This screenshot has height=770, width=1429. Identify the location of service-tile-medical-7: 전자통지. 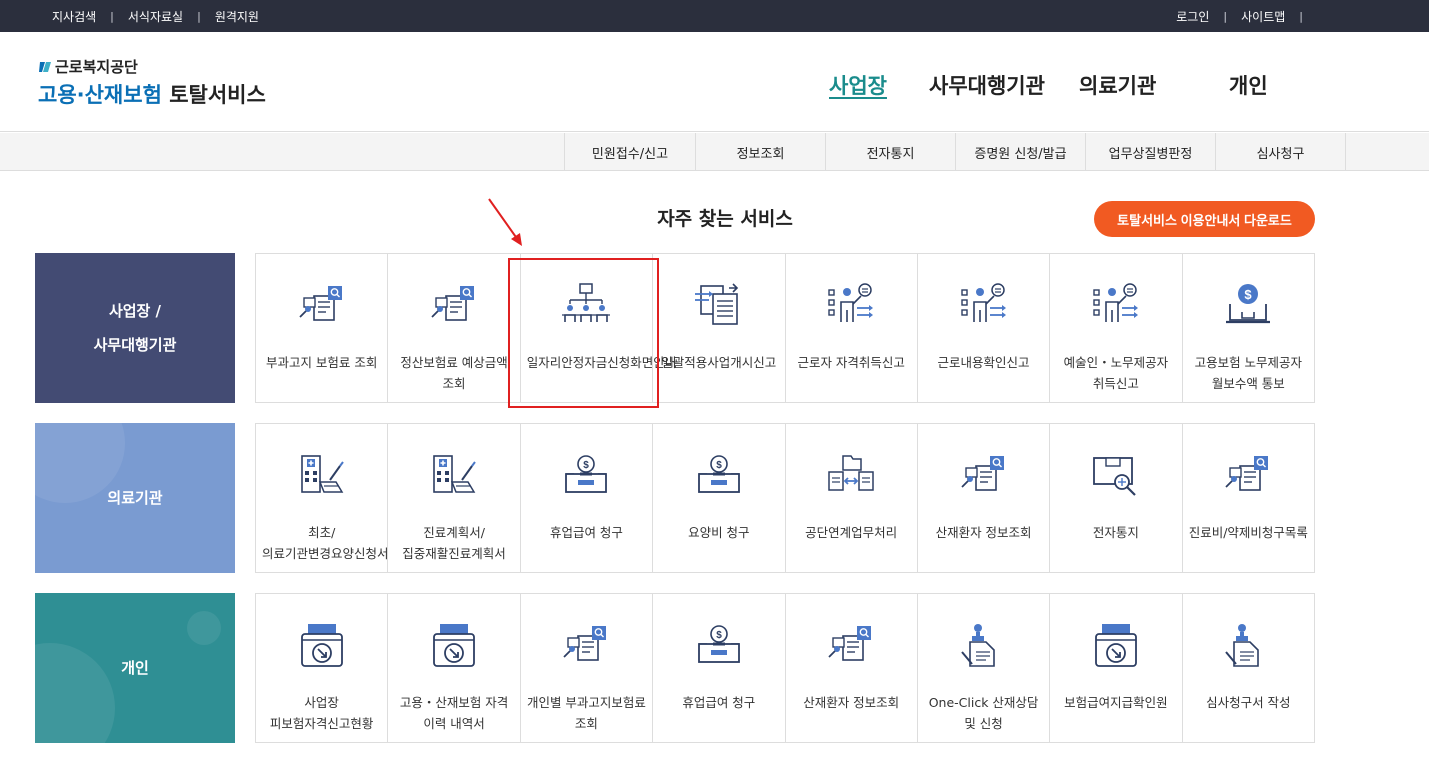
(1116, 498).